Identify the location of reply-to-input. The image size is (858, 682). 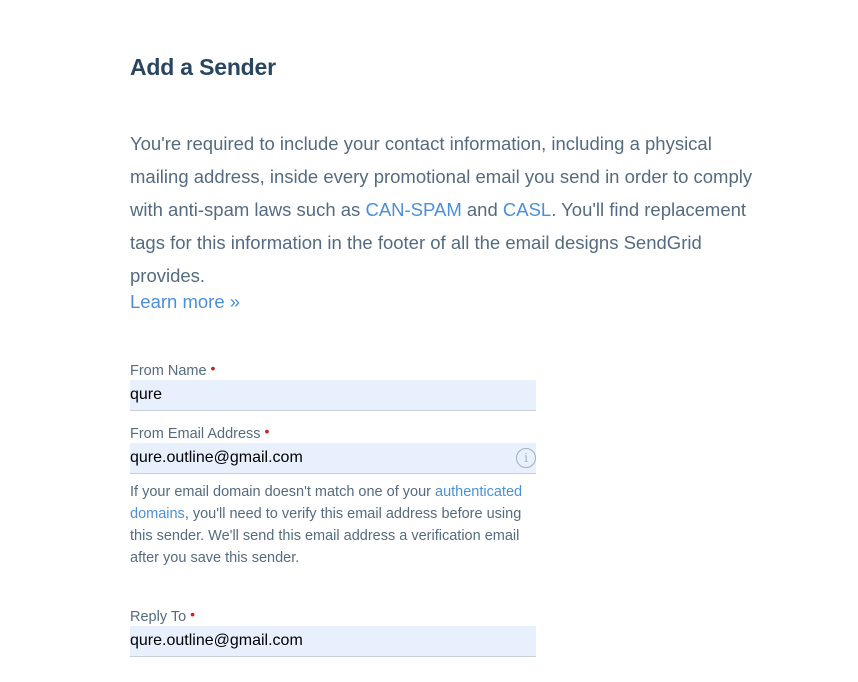
(315, 641).